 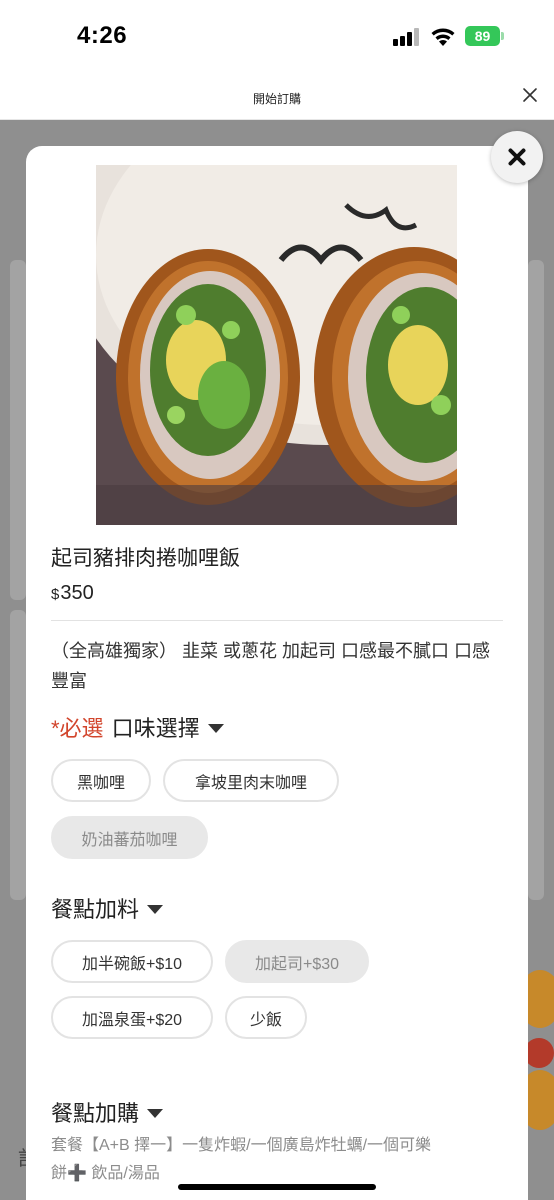 I want to click on flavor-option-black-curry: 黑咖哩, so click(x=101, y=780).